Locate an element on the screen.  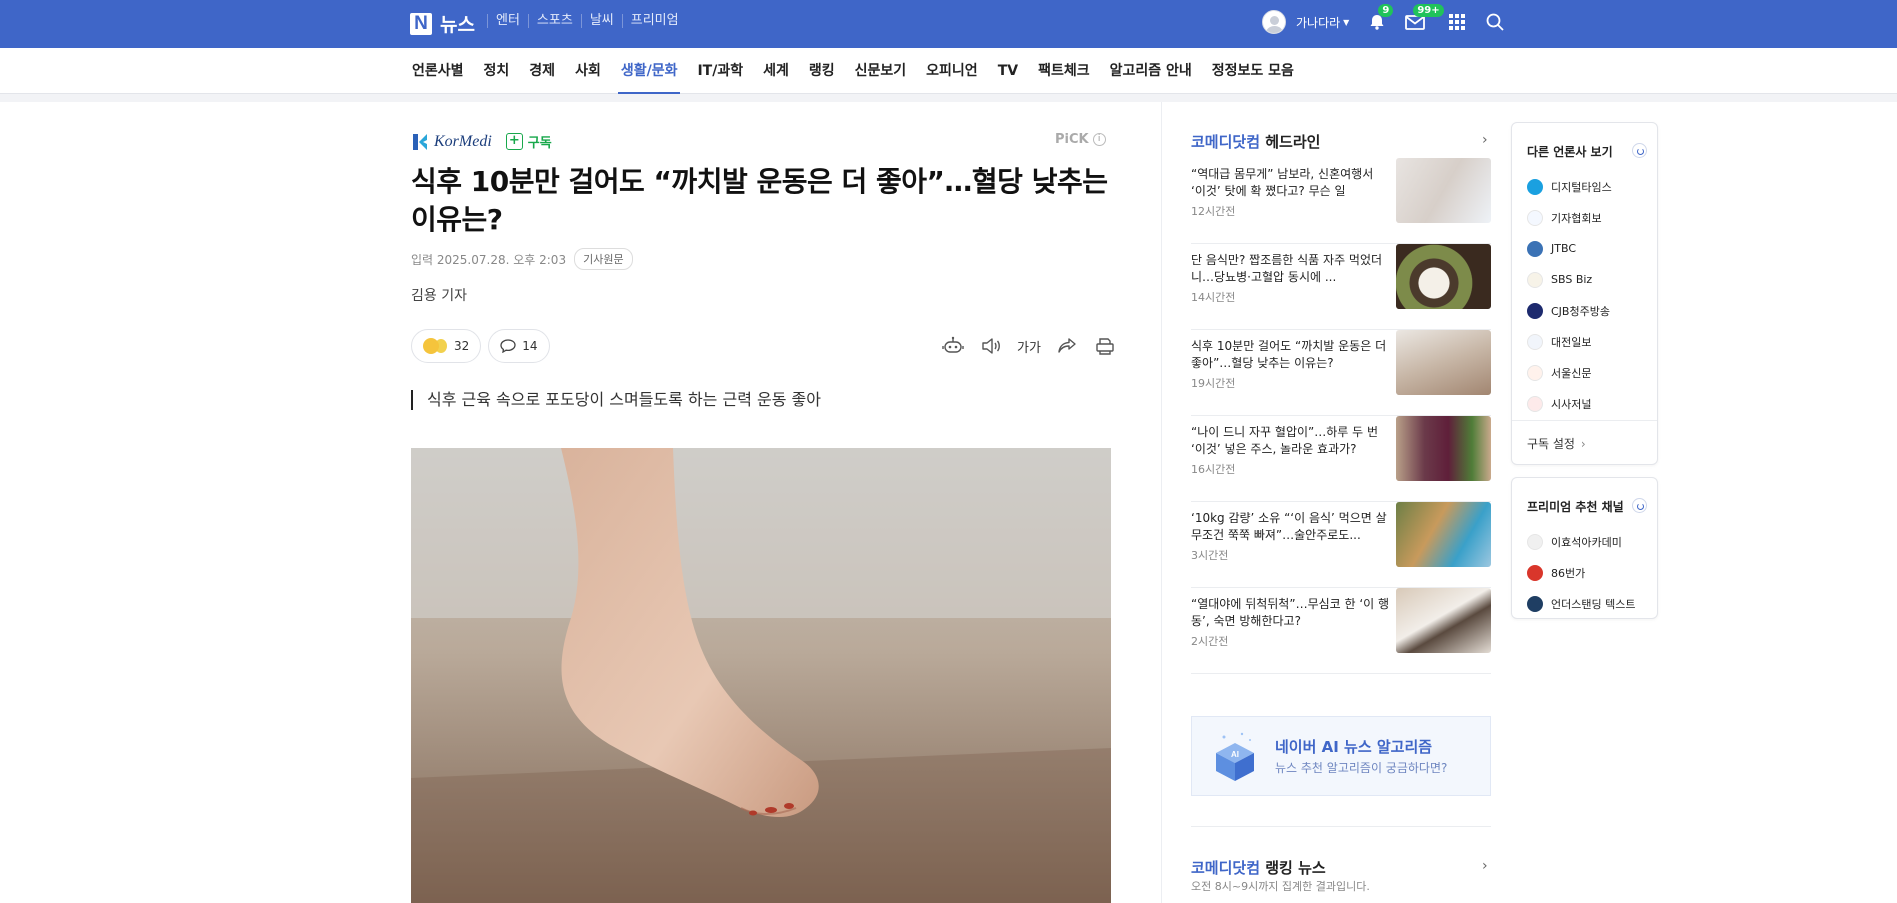
premium-channel-card: 프리미엄 추천 채널 이효석아카데미 86번가 언더스탠딩 텍스트 is located at coordinates (1584, 548).